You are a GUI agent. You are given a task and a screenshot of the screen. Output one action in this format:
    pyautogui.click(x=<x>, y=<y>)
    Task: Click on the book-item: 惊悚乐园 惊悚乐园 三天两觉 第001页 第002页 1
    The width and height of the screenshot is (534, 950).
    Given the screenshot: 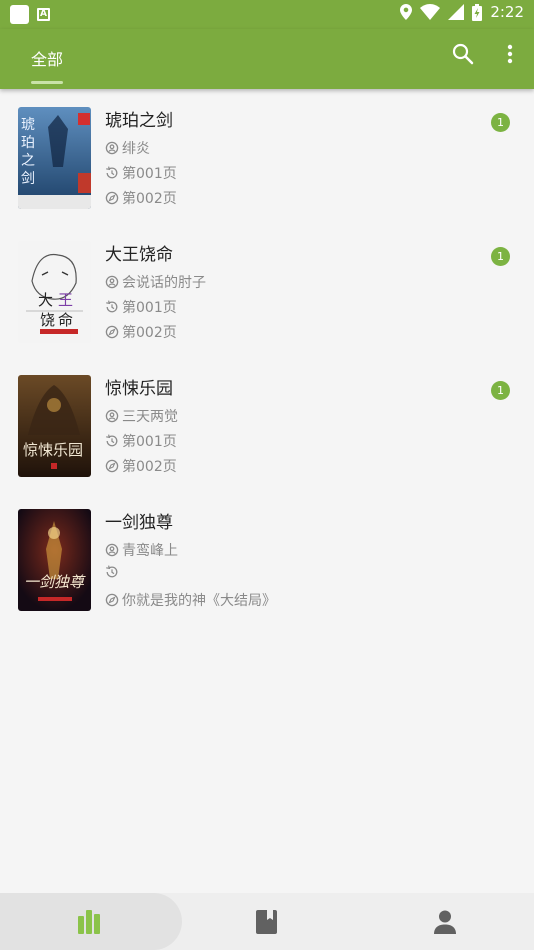 What is the action you would take?
    pyautogui.click(x=267, y=424)
    